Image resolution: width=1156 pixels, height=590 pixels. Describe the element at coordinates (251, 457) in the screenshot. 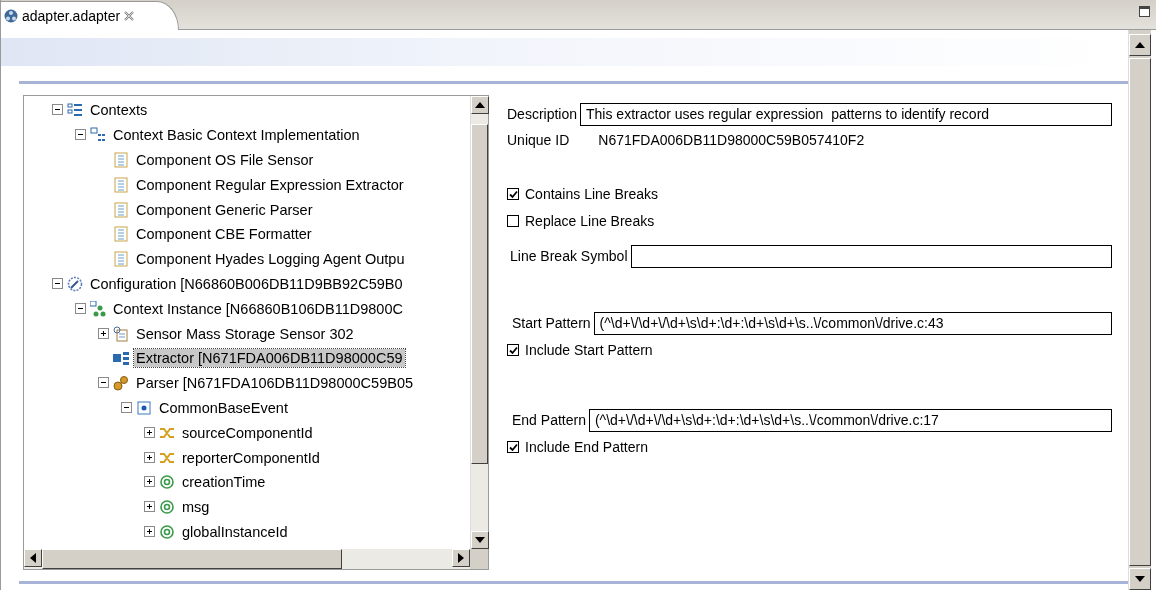

I see `tree-item: reporterComponentId` at that location.